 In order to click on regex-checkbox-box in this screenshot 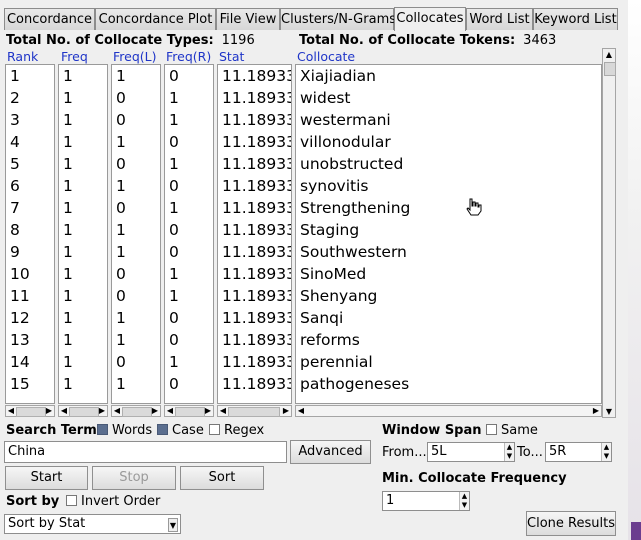, I will do `click(214, 429)`.